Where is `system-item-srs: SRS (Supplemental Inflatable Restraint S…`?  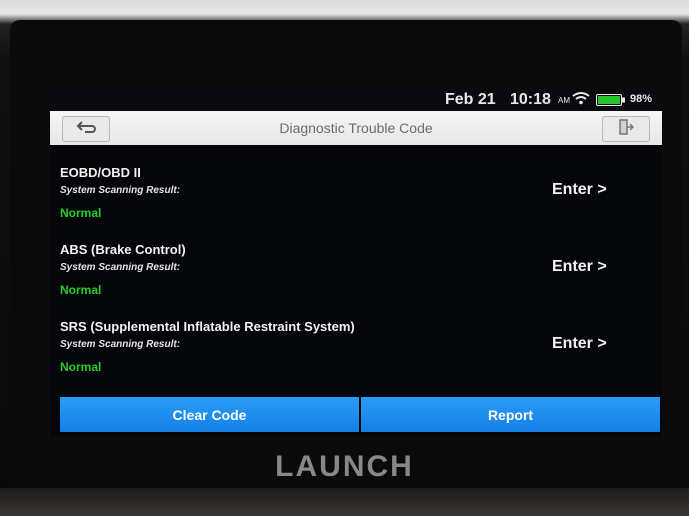
system-item-srs: SRS (Supplemental Inflatable Restraint S… is located at coordinates (356, 357).